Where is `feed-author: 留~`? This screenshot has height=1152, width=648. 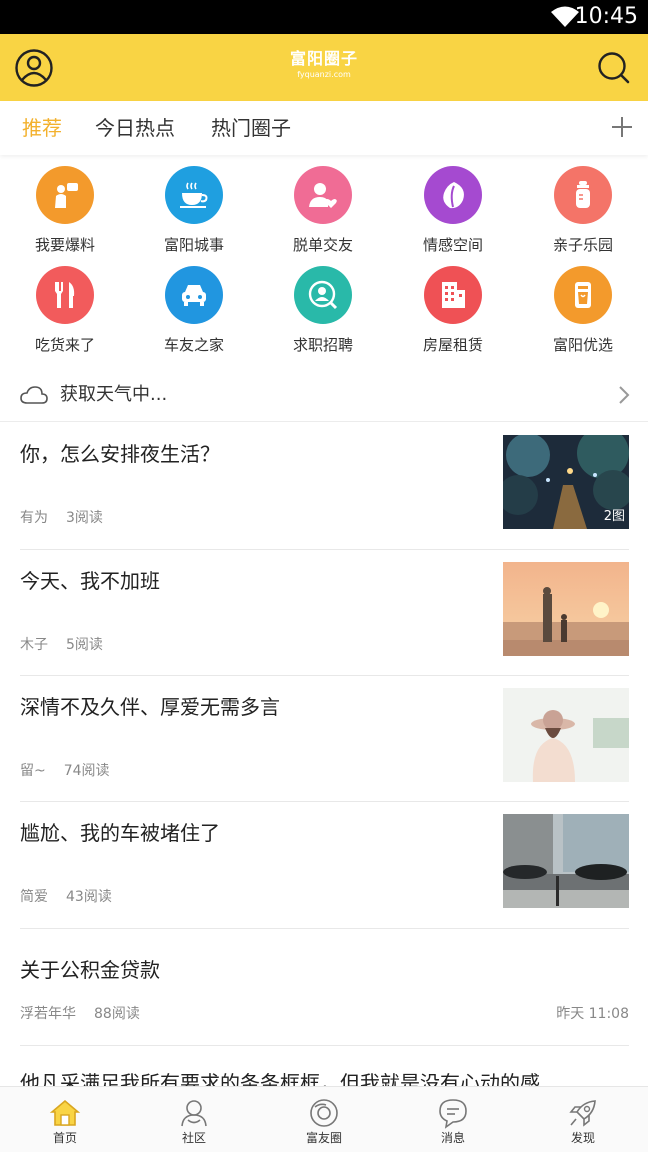
feed-author: 留~ is located at coordinates (33, 771).